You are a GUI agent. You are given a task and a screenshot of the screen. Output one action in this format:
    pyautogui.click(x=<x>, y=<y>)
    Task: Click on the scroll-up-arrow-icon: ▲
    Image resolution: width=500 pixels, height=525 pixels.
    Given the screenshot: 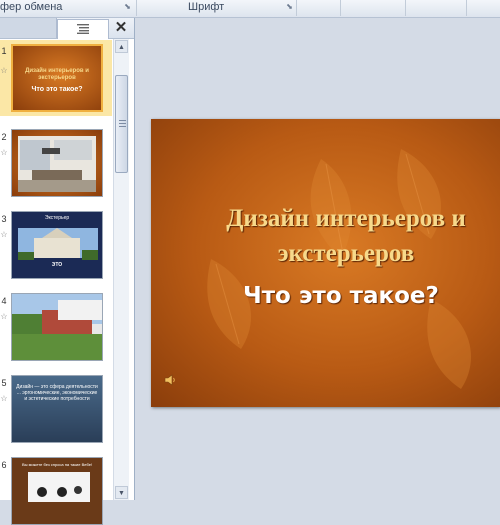 What is the action you would take?
    pyautogui.click(x=121, y=46)
    